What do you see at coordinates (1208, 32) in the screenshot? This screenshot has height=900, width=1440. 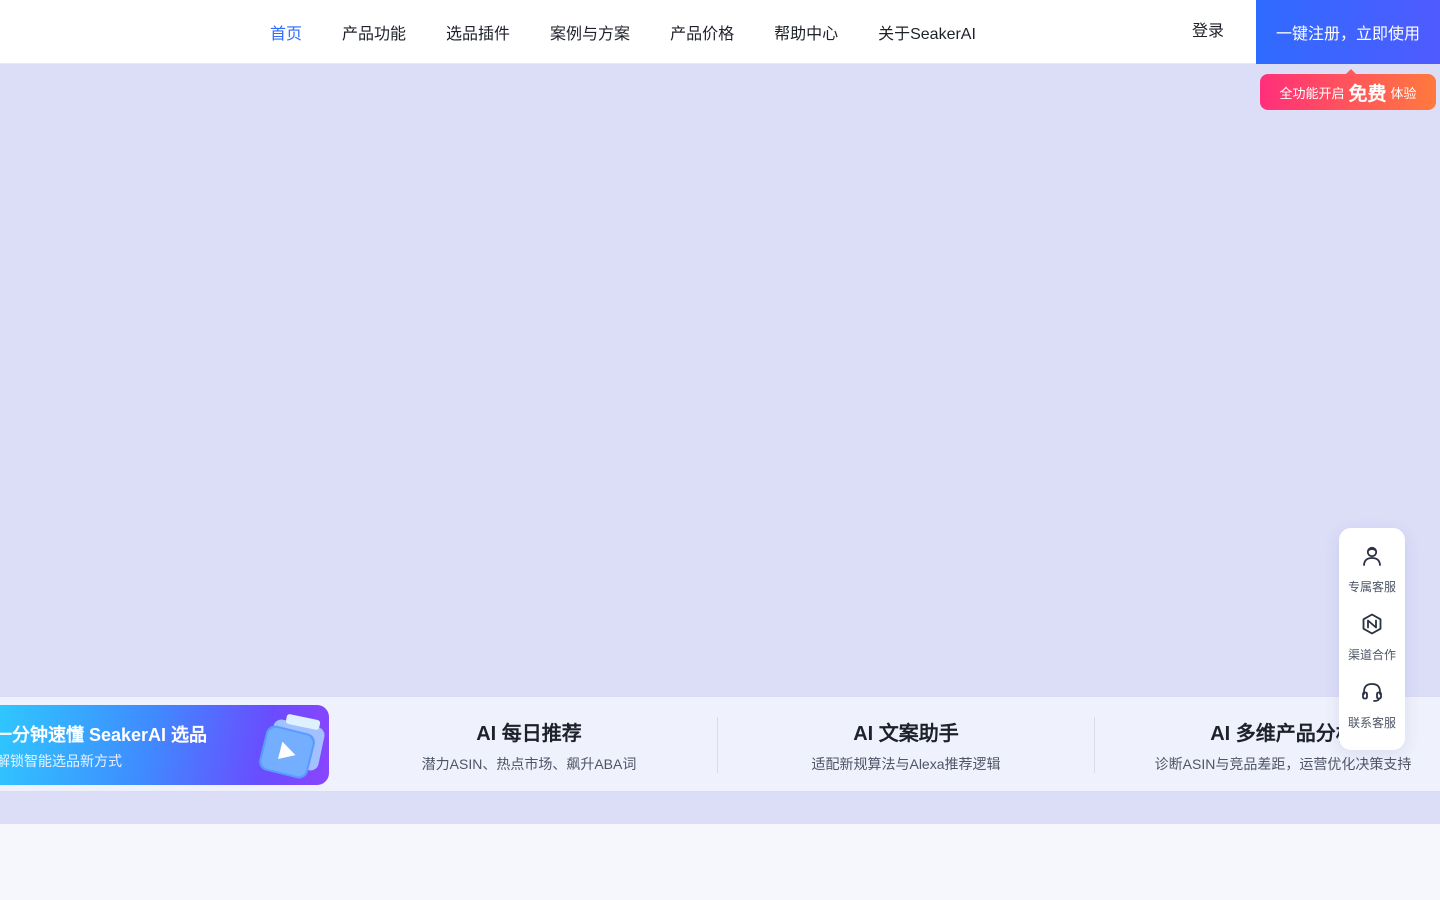 I see `login-link: 登录` at bounding box center [1208, 32].